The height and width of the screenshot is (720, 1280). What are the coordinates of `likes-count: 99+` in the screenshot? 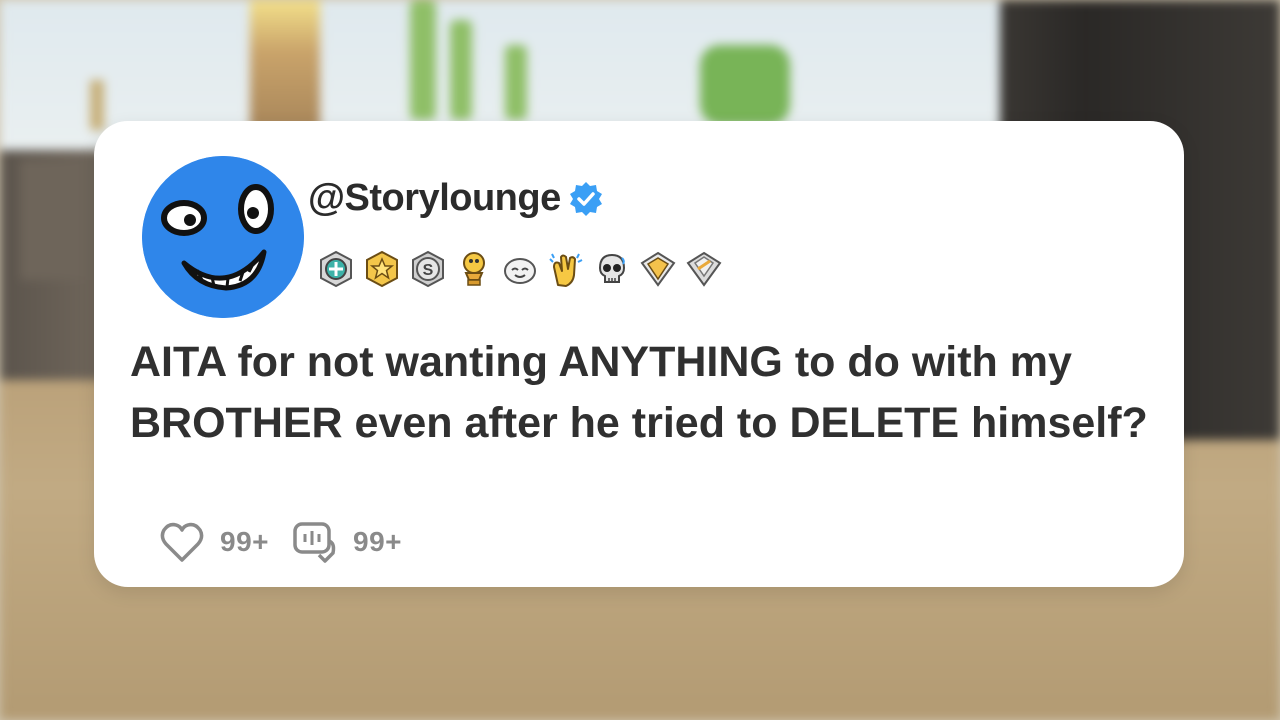 It's located at (244, 541).